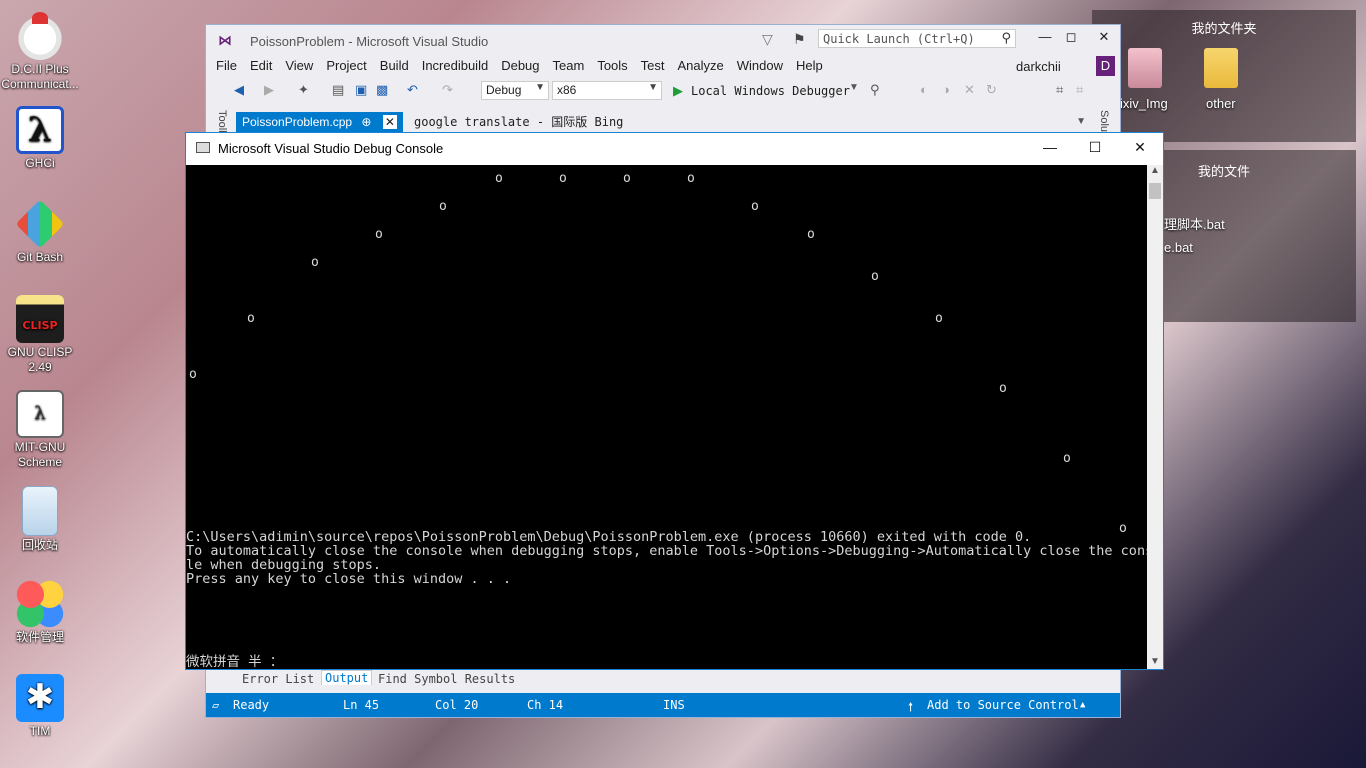 This screenshot has height=768, width=1366. Describe the element at coordinates (1155, 661) in the screenshot. I see `scroll-down-icon: ▼` at that location.